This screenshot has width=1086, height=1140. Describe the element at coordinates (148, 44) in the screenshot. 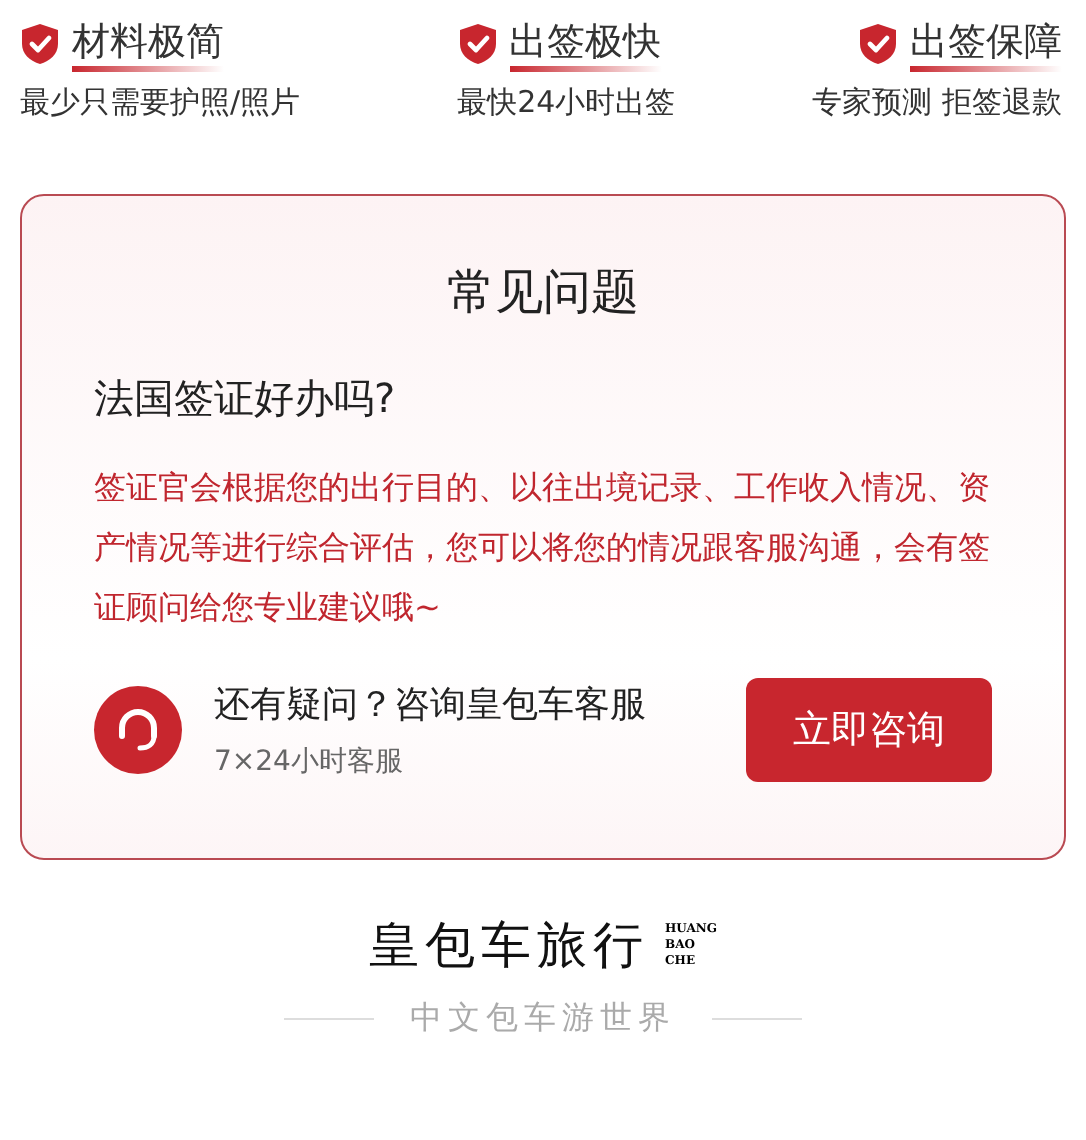

I see `feature-title: 材料极简` at that location.